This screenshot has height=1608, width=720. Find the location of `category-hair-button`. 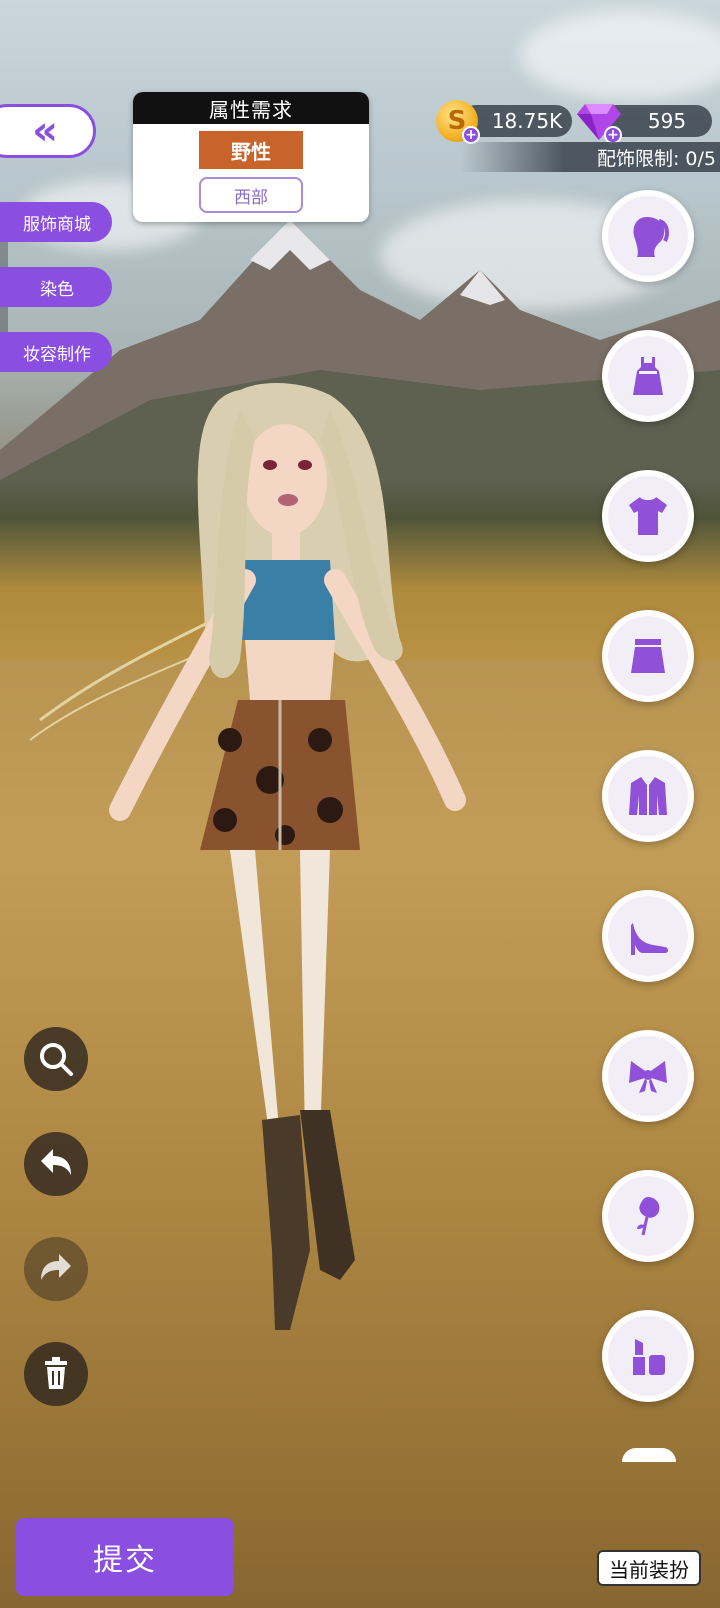

category-hair-button is located at coordinates (648, 236).